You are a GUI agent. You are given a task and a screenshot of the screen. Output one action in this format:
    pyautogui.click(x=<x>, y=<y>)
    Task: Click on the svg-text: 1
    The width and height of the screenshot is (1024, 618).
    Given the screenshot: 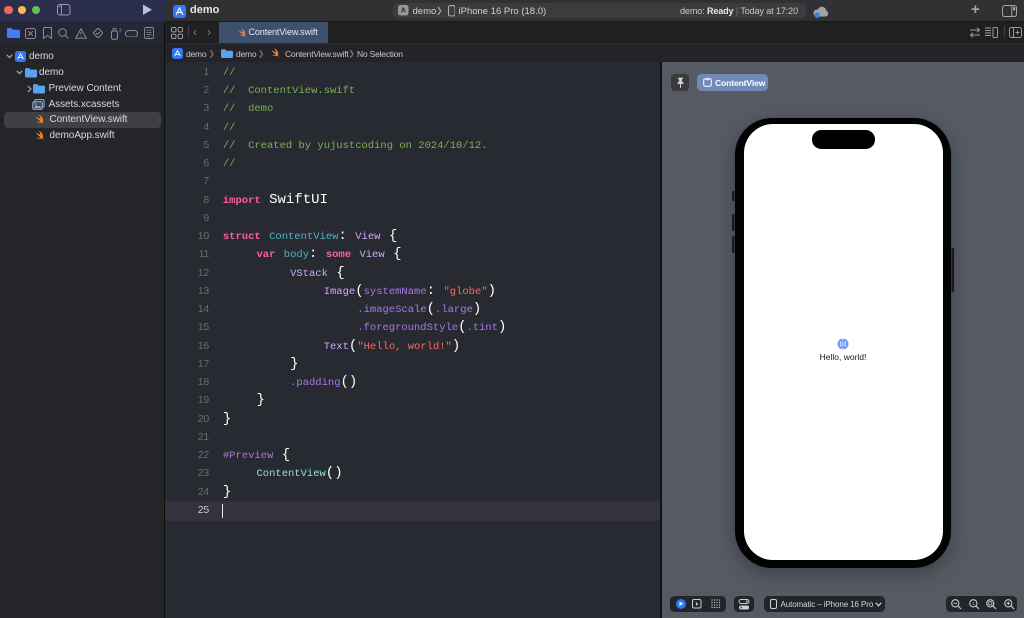 What is the action you would take?
    pyautogui.click(x=973, y=603)
    